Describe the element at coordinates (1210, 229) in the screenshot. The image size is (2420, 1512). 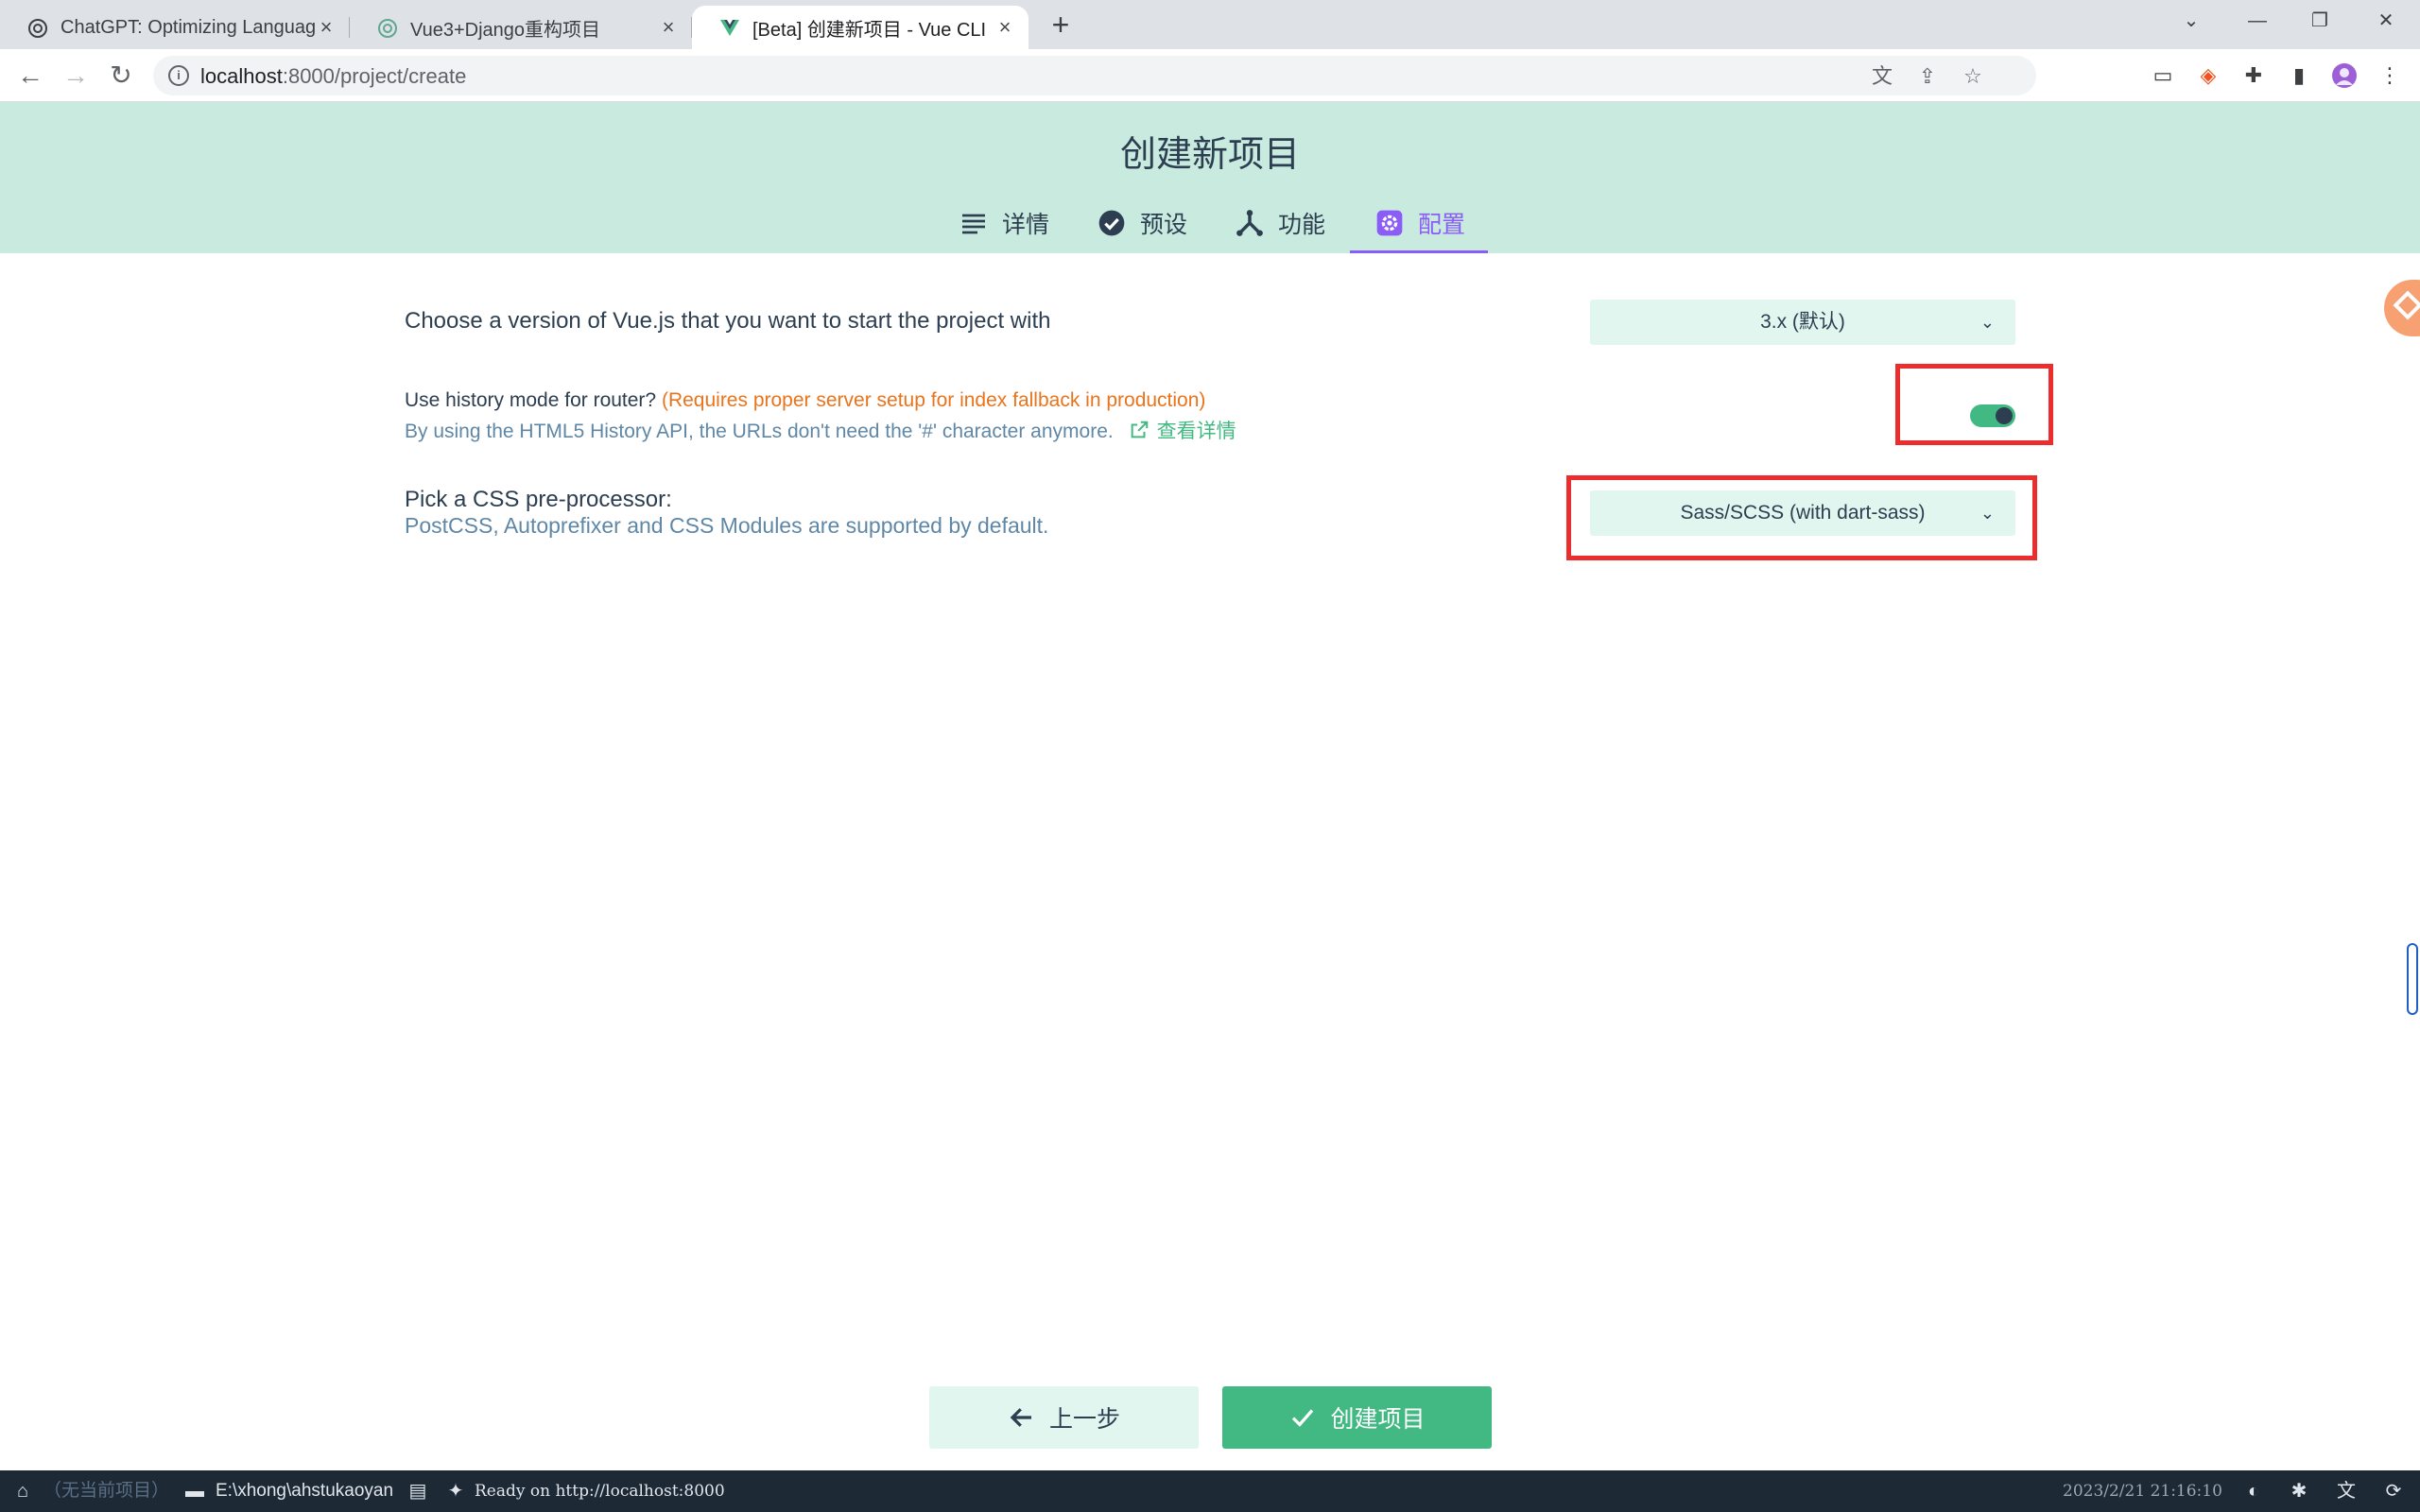
I see `step-tabs: 详情 预设 功能 配置` at that location.